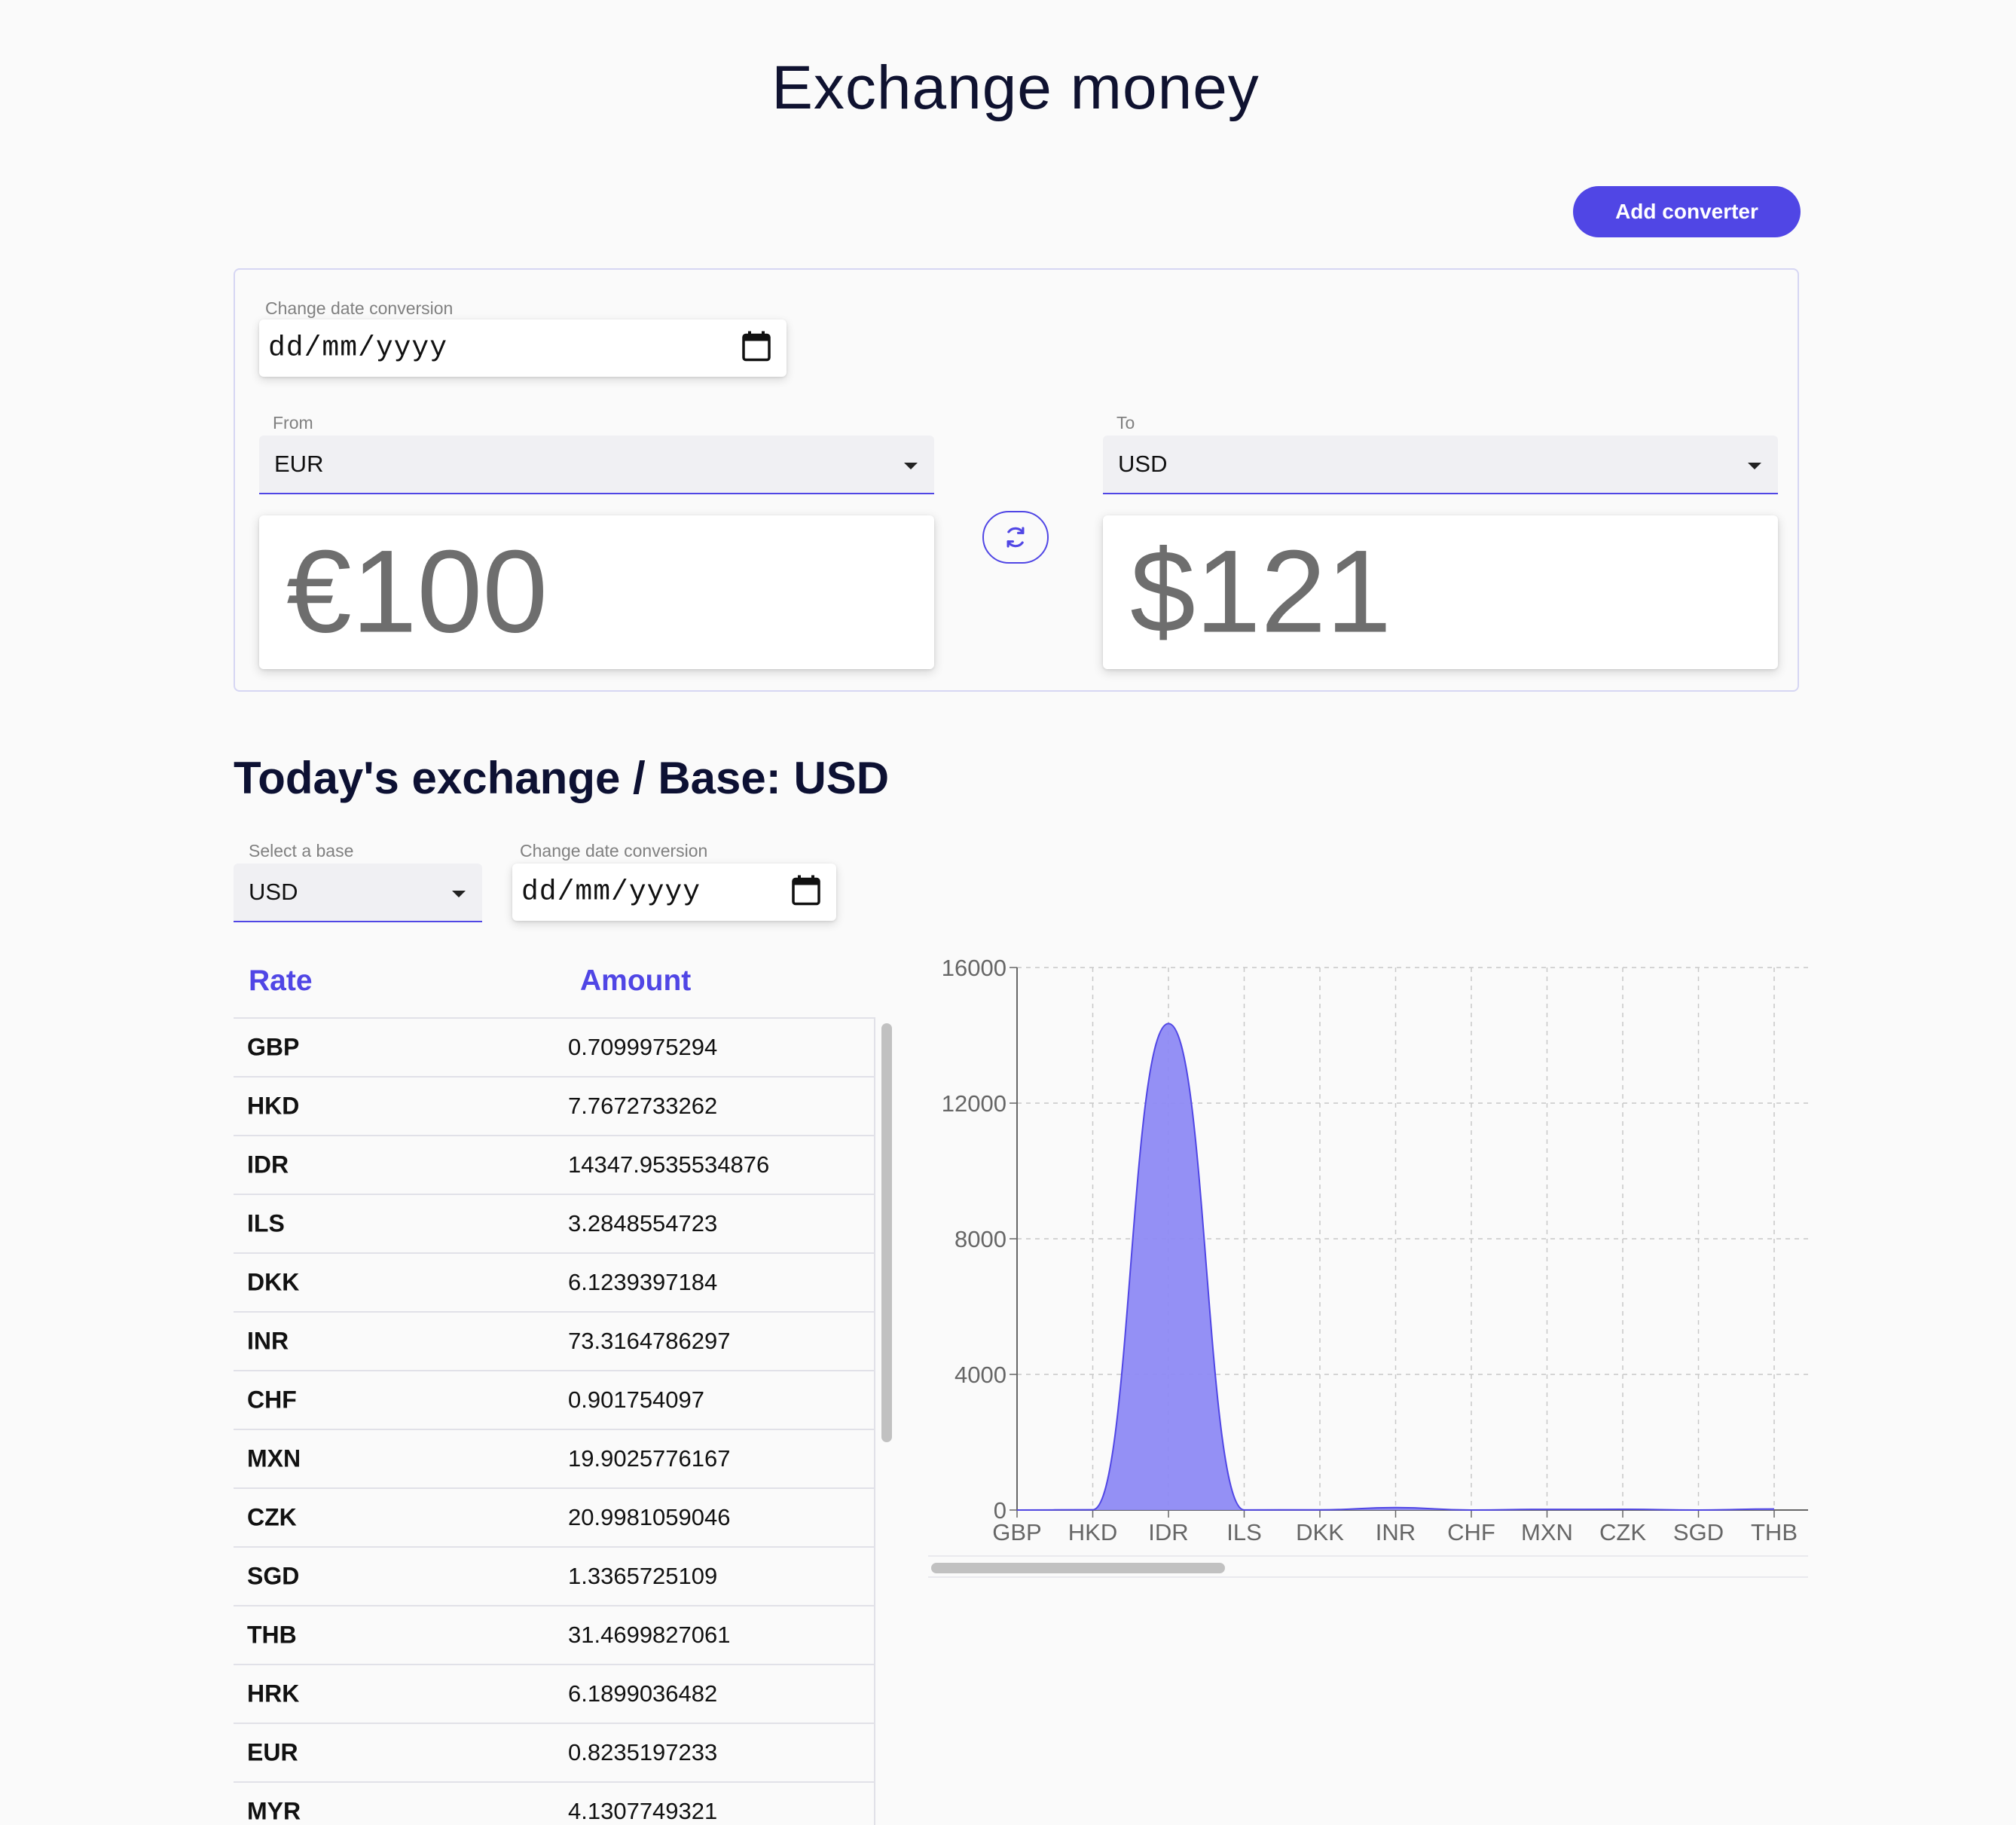 Image resolution: width=2016 pixels, height=1825 pixels. Describe the element at coordinates (643, 1752) in the screenshot. I see `rate-amount: 0.8235197233` at that location.